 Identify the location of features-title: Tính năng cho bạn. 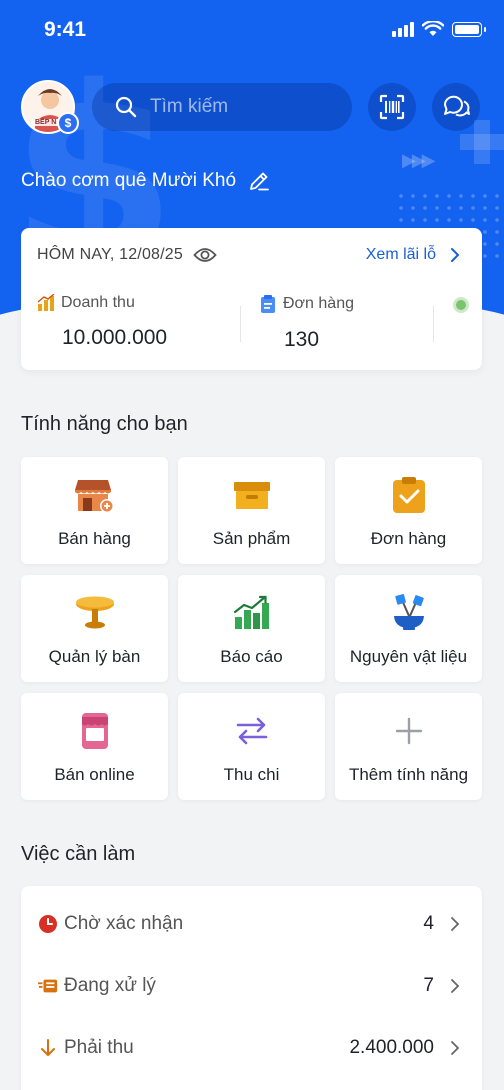
(104, 424).